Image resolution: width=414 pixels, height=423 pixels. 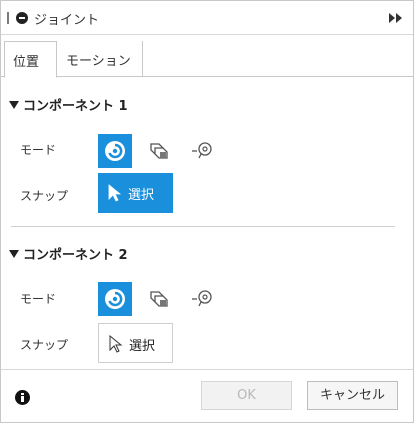 I want to click on section-component-1-header: コンポーネント 1, so click(x=68, y=104).